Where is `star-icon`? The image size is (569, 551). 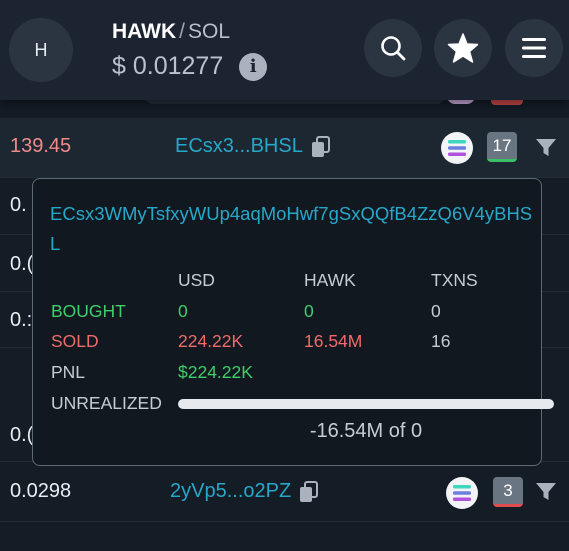
star-icon is located at coordinates (463, 48).